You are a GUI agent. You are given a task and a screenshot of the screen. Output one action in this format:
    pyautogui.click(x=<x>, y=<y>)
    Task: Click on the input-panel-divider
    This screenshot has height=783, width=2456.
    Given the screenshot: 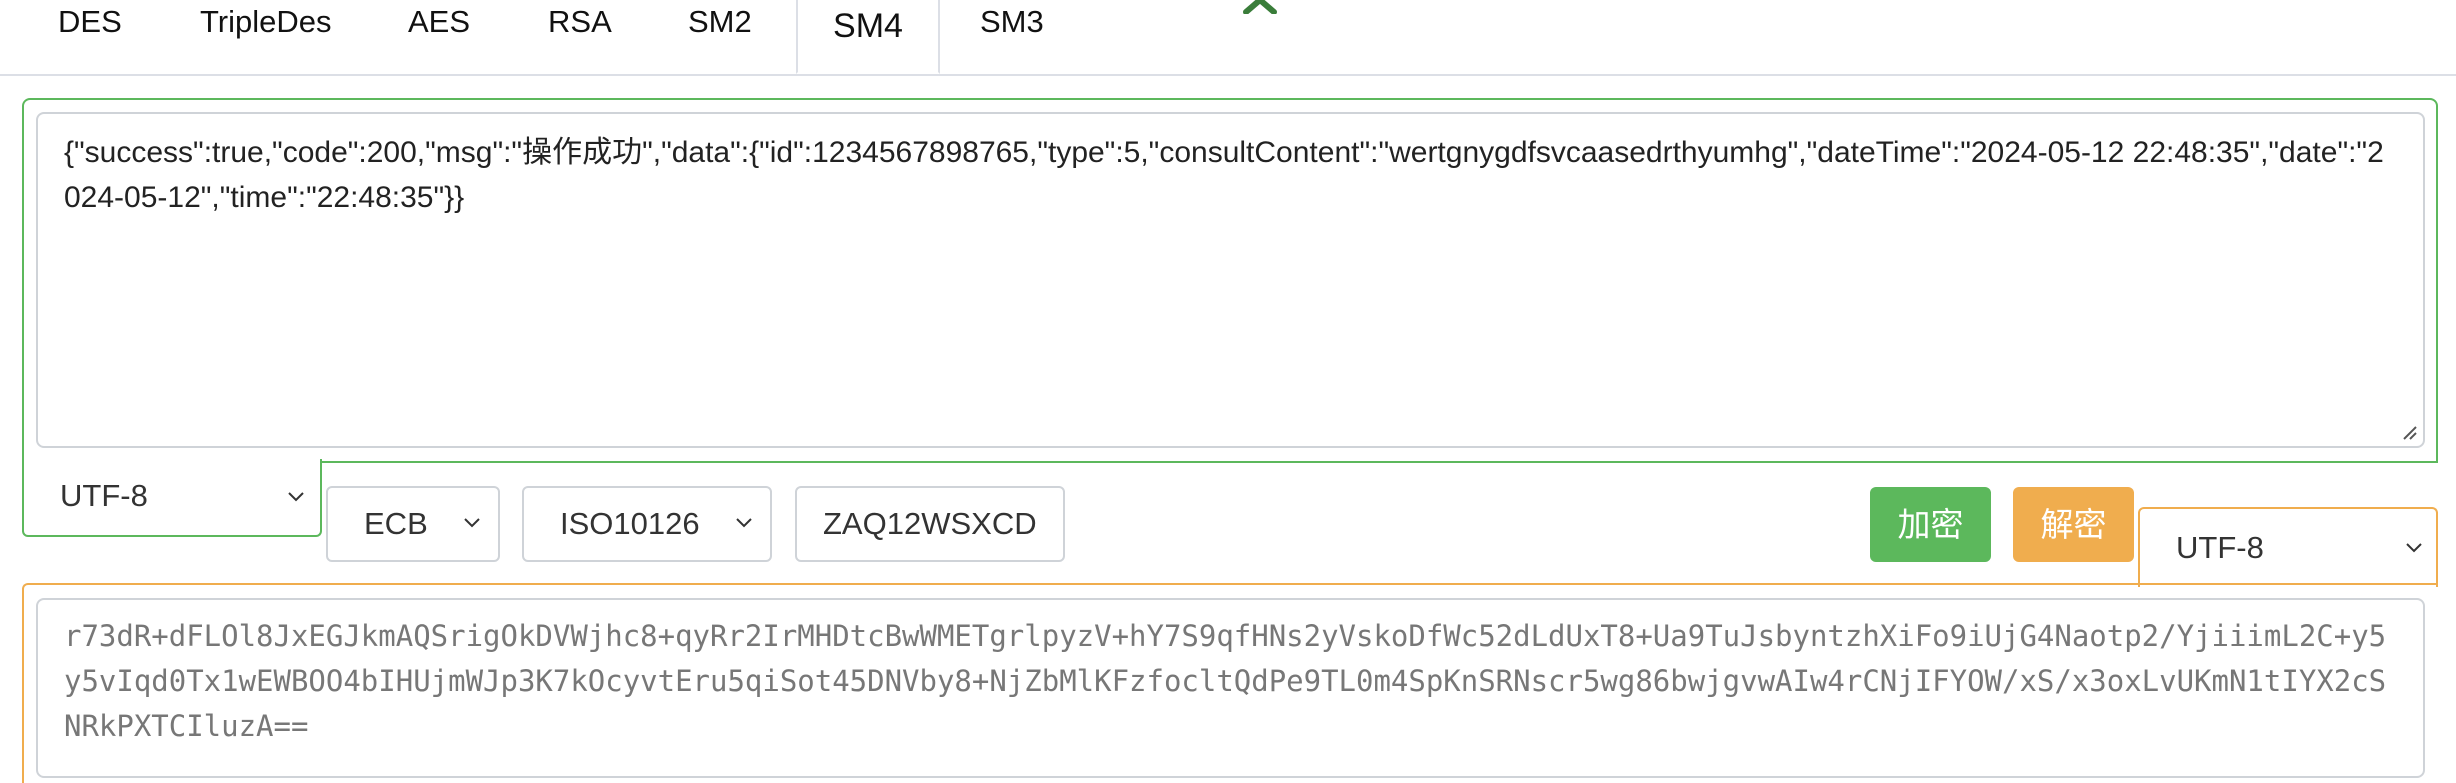 What is the action you would take?
    pyautogui.click(x=1379, y=461)
    